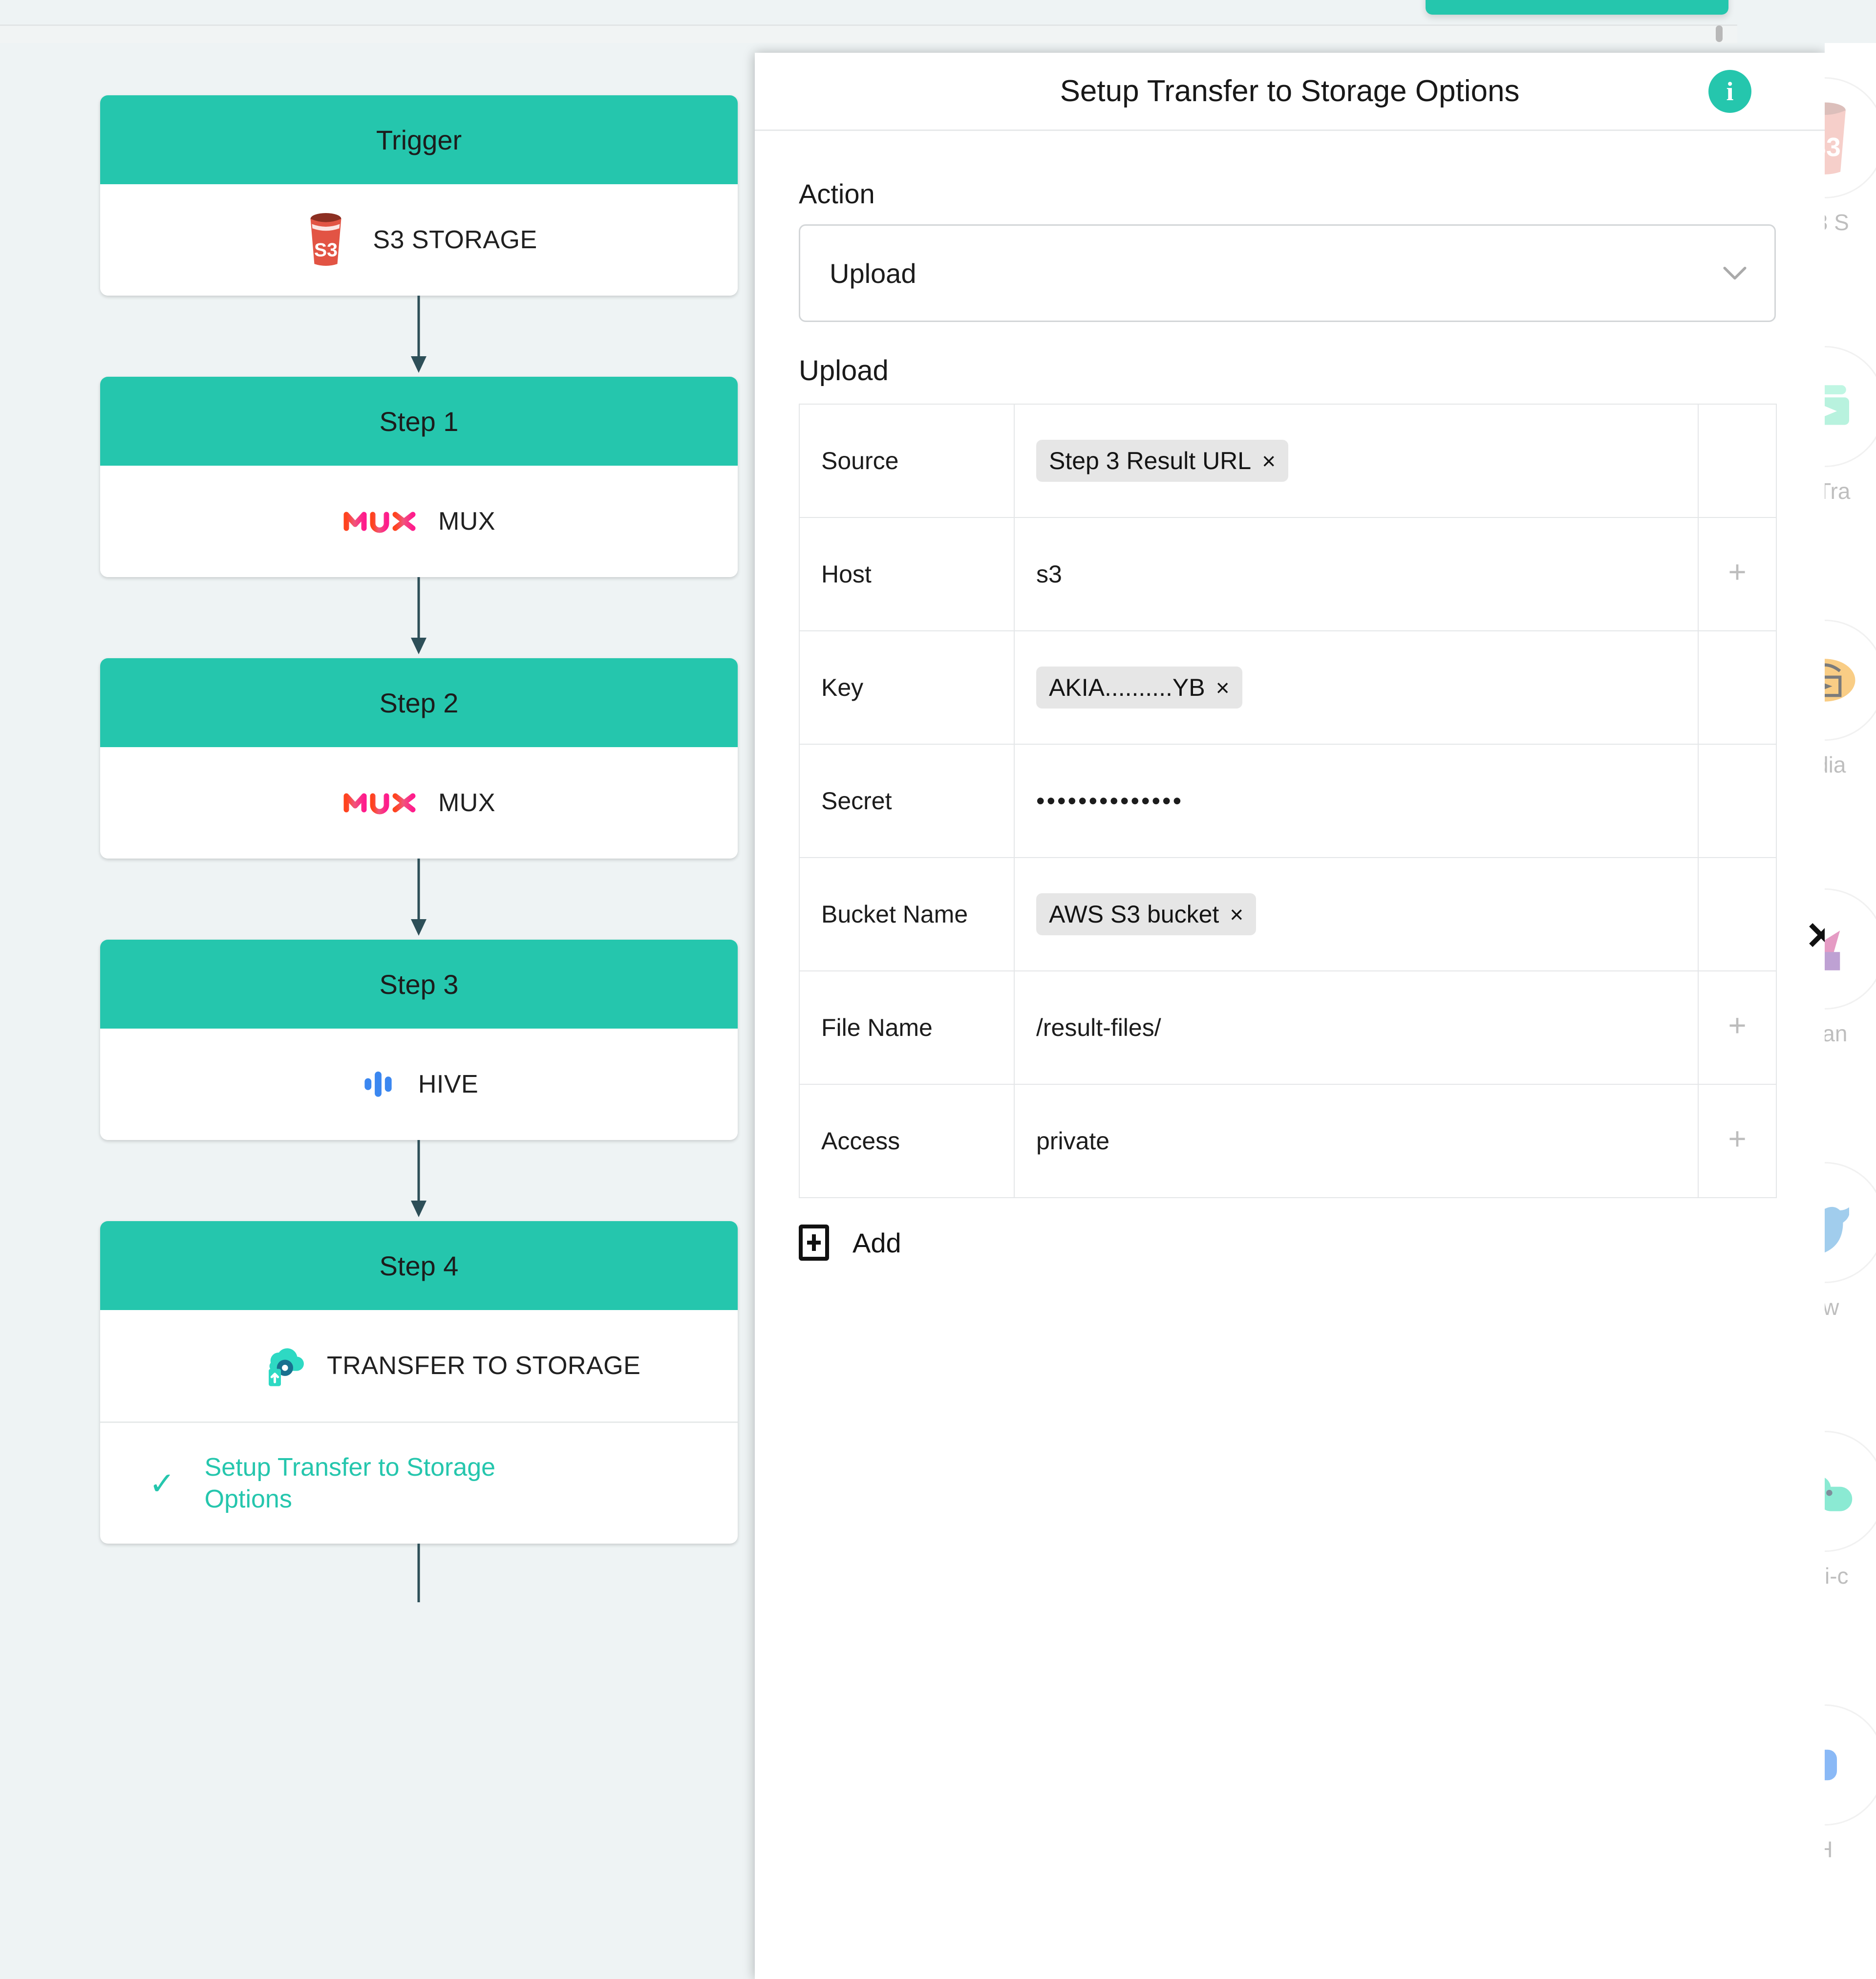  Describe the element at coordinates (1356, 461) in the screenshot. I see `row-value: Step 3 Result URL ×` at that location.